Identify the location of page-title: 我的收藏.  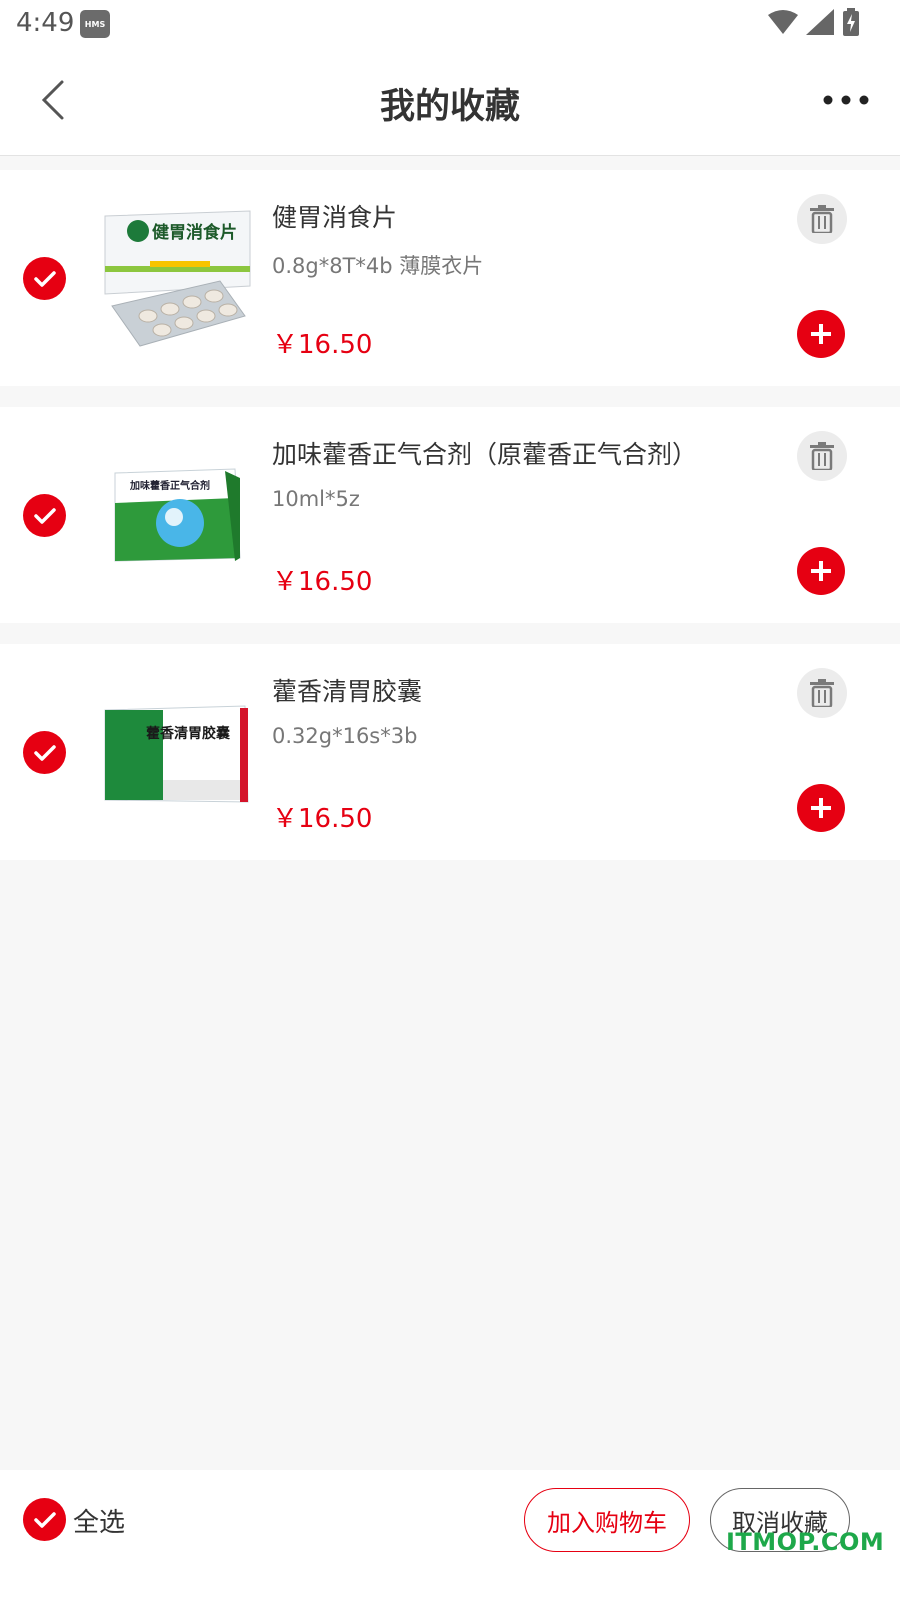
(449, 107).